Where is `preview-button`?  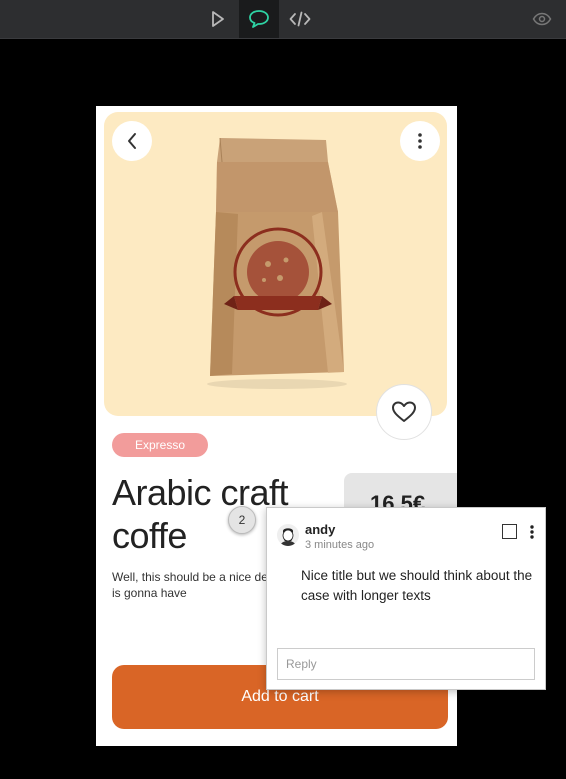
preview-button is located at coordinates (542, 19).